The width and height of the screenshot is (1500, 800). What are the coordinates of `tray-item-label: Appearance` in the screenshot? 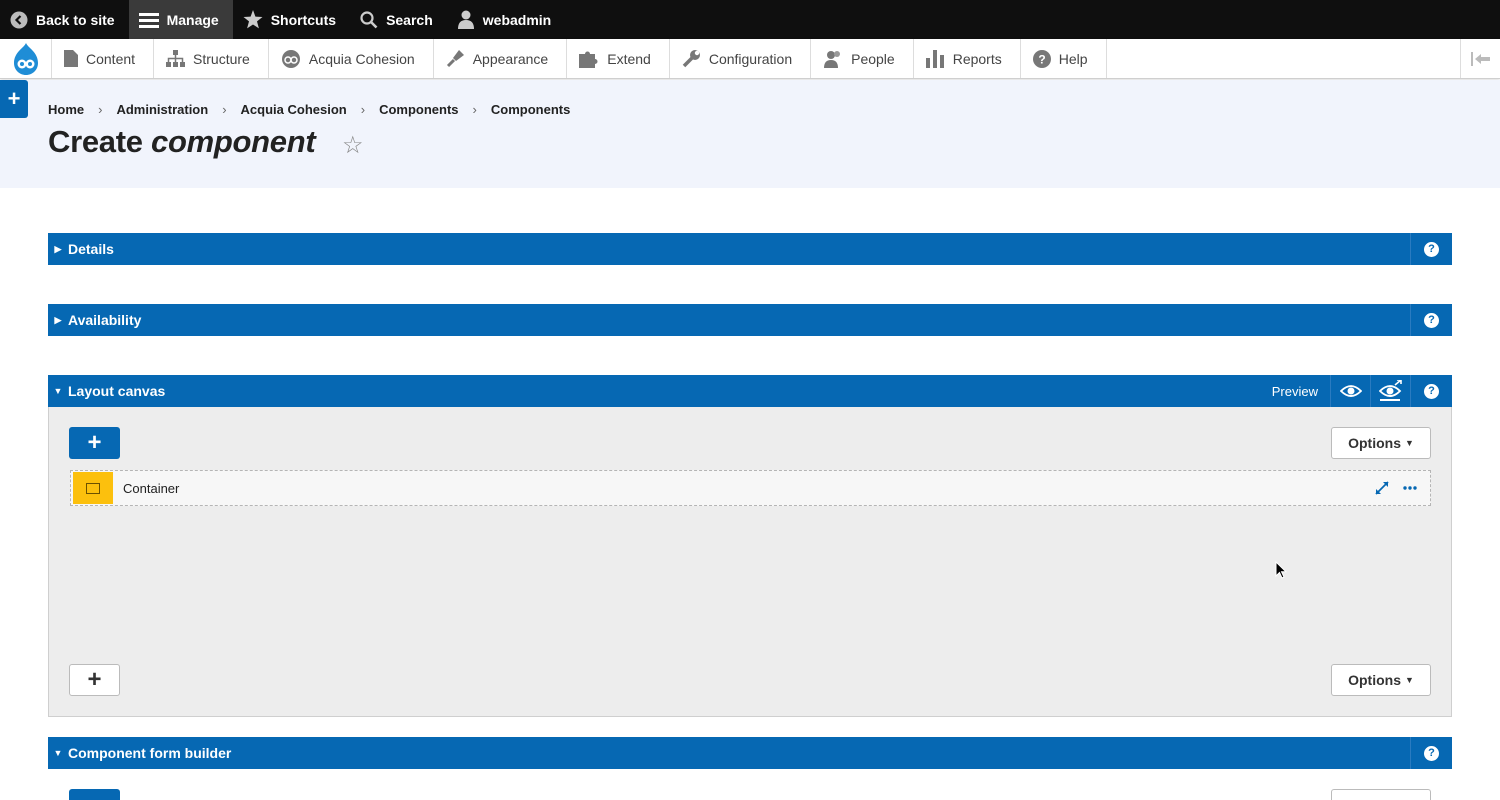 It's located at (510, 58).